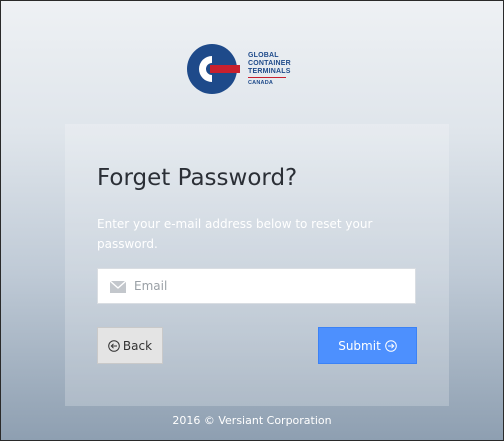 The width and height of the screenshot is (504, 441). I want to click on back-button-label: Back, so click(137, 345).